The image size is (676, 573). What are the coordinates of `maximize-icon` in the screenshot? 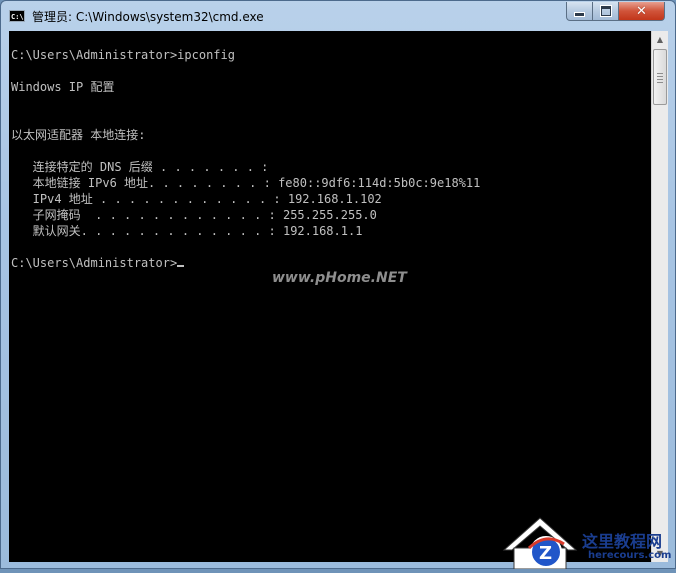 It's located at (605, 11).